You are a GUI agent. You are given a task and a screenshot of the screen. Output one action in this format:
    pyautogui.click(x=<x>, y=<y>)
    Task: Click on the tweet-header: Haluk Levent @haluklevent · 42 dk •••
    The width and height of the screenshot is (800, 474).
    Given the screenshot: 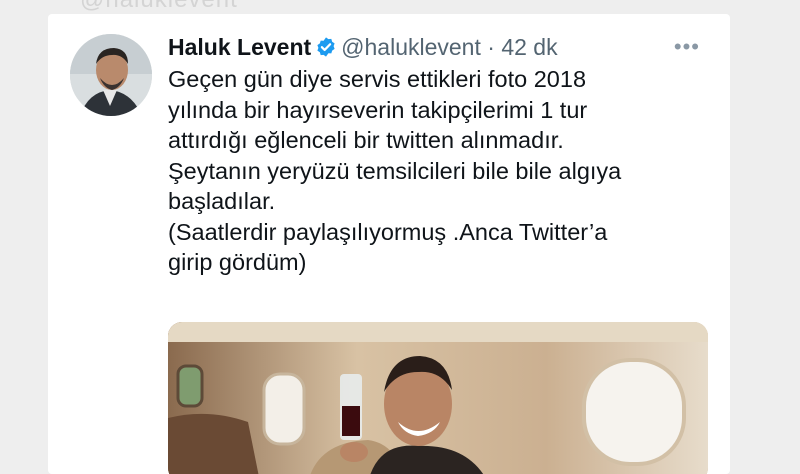 What is the action you would take?
    pyautogui.click(x=439, y=47)
    